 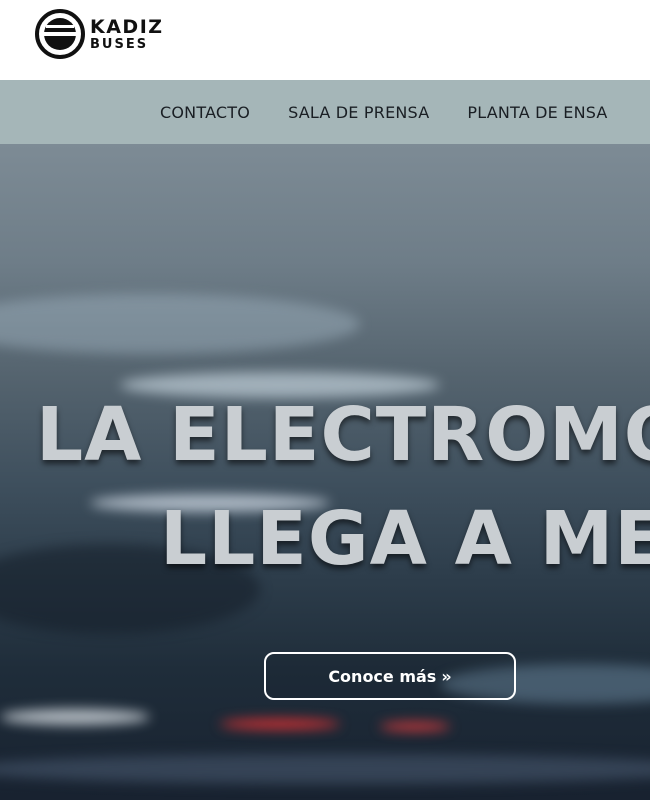 I want to click on main-navigation: CONTACTO SALA DE PRENSA PLANTA DE ENSA, so click(x=325, y=112).